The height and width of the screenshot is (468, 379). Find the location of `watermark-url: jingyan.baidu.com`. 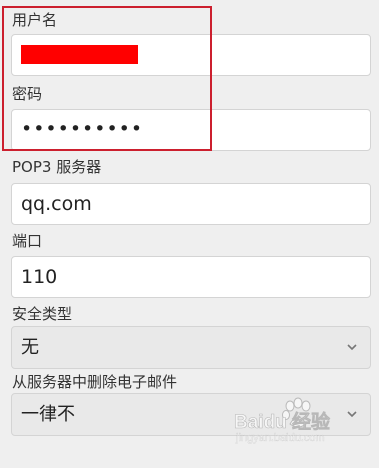

watermark-url: jingyan.baidu.com is located at coordinates (280, 438).